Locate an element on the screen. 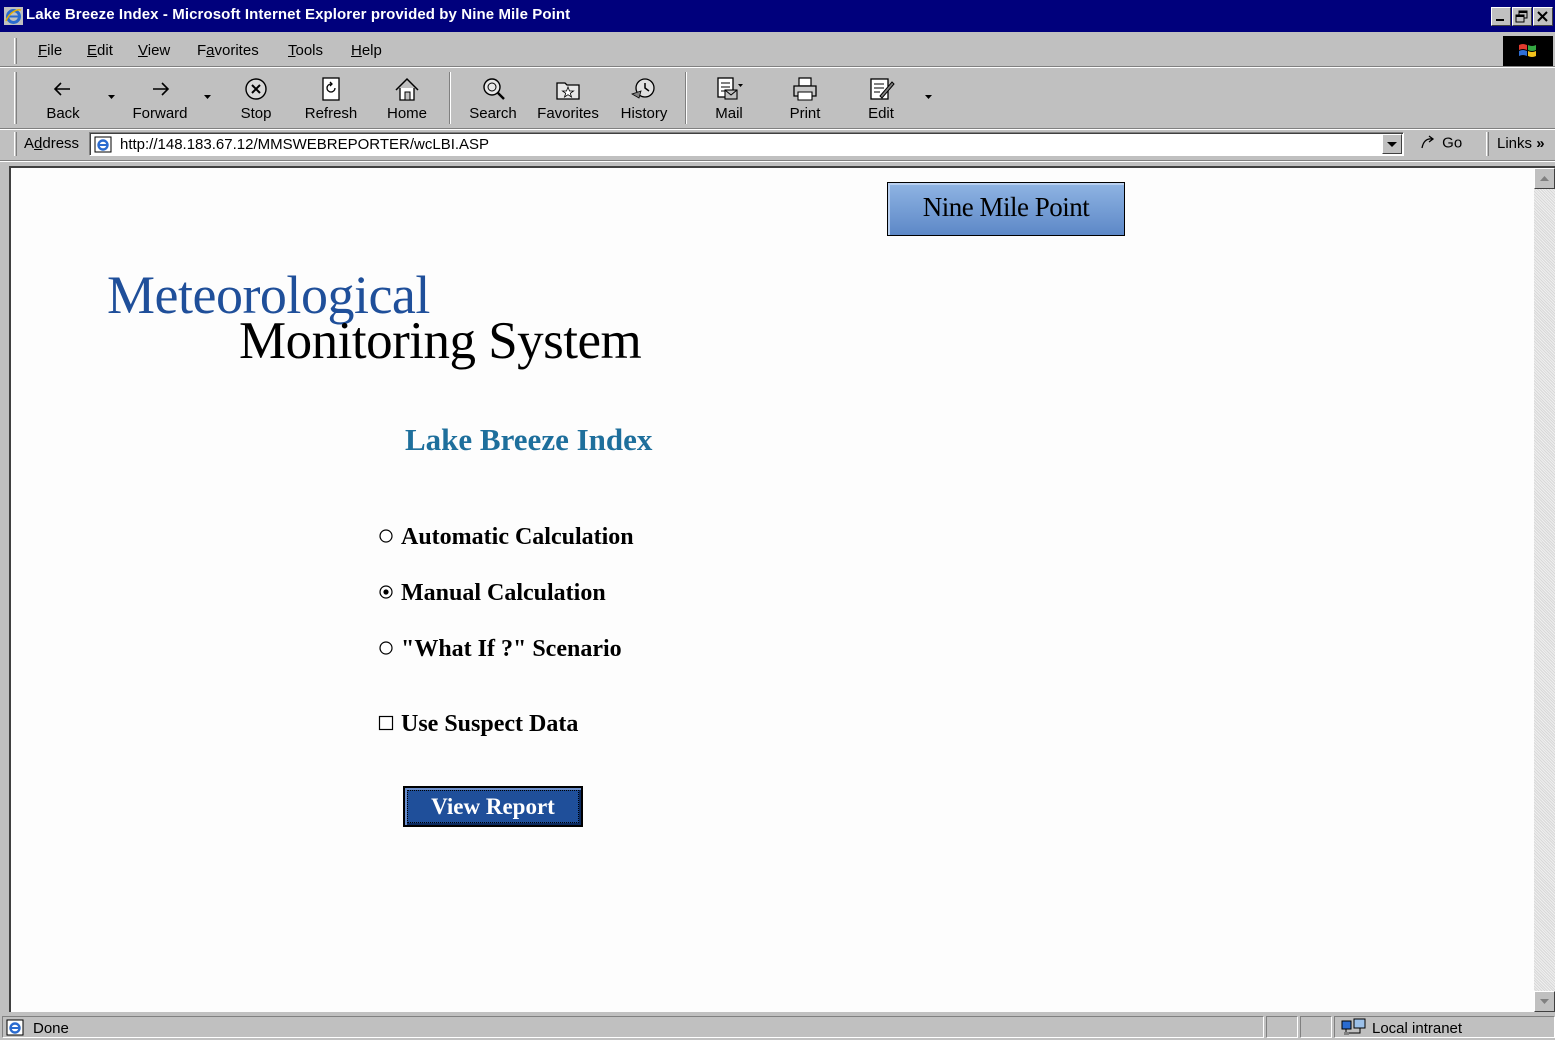  page-title: Lake Breeze Index is located at coordinates (529, 439).